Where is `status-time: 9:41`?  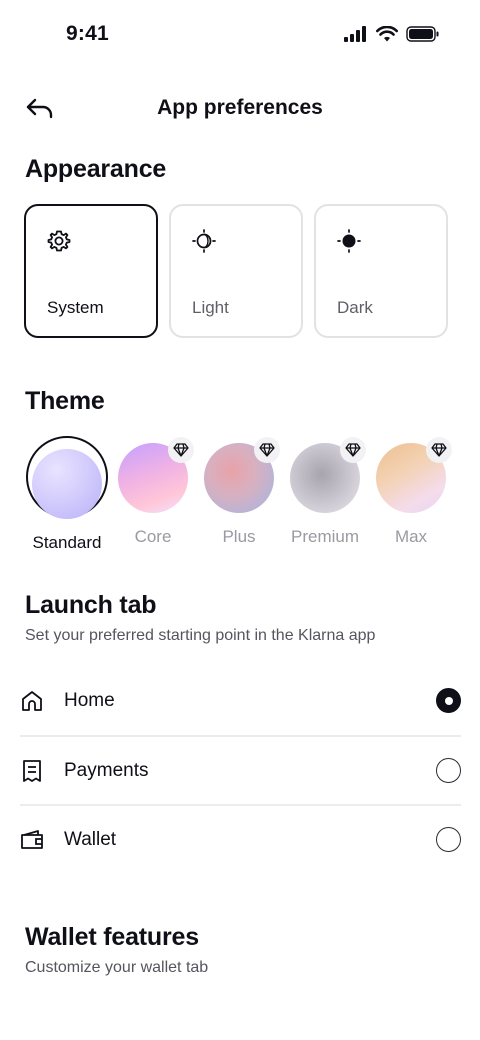 status-time: 9:41 is located at coordinates (87, 33).